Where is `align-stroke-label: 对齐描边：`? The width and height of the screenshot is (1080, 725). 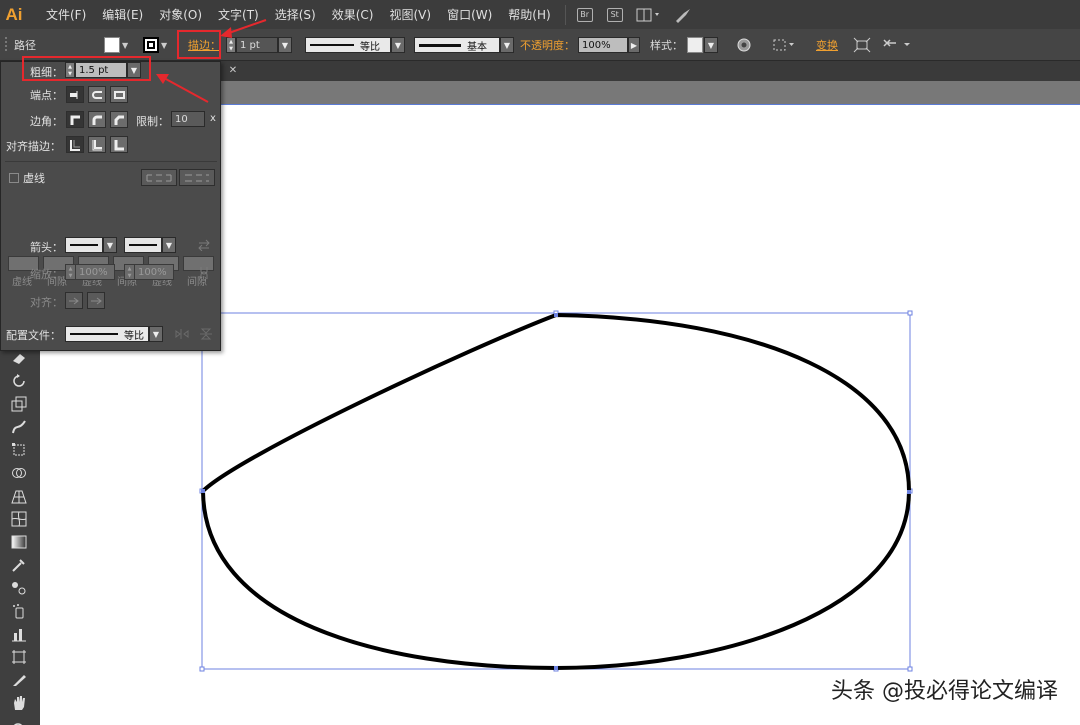 align-stroke-label: 对齐描边： is located at coordinates (33, 146).